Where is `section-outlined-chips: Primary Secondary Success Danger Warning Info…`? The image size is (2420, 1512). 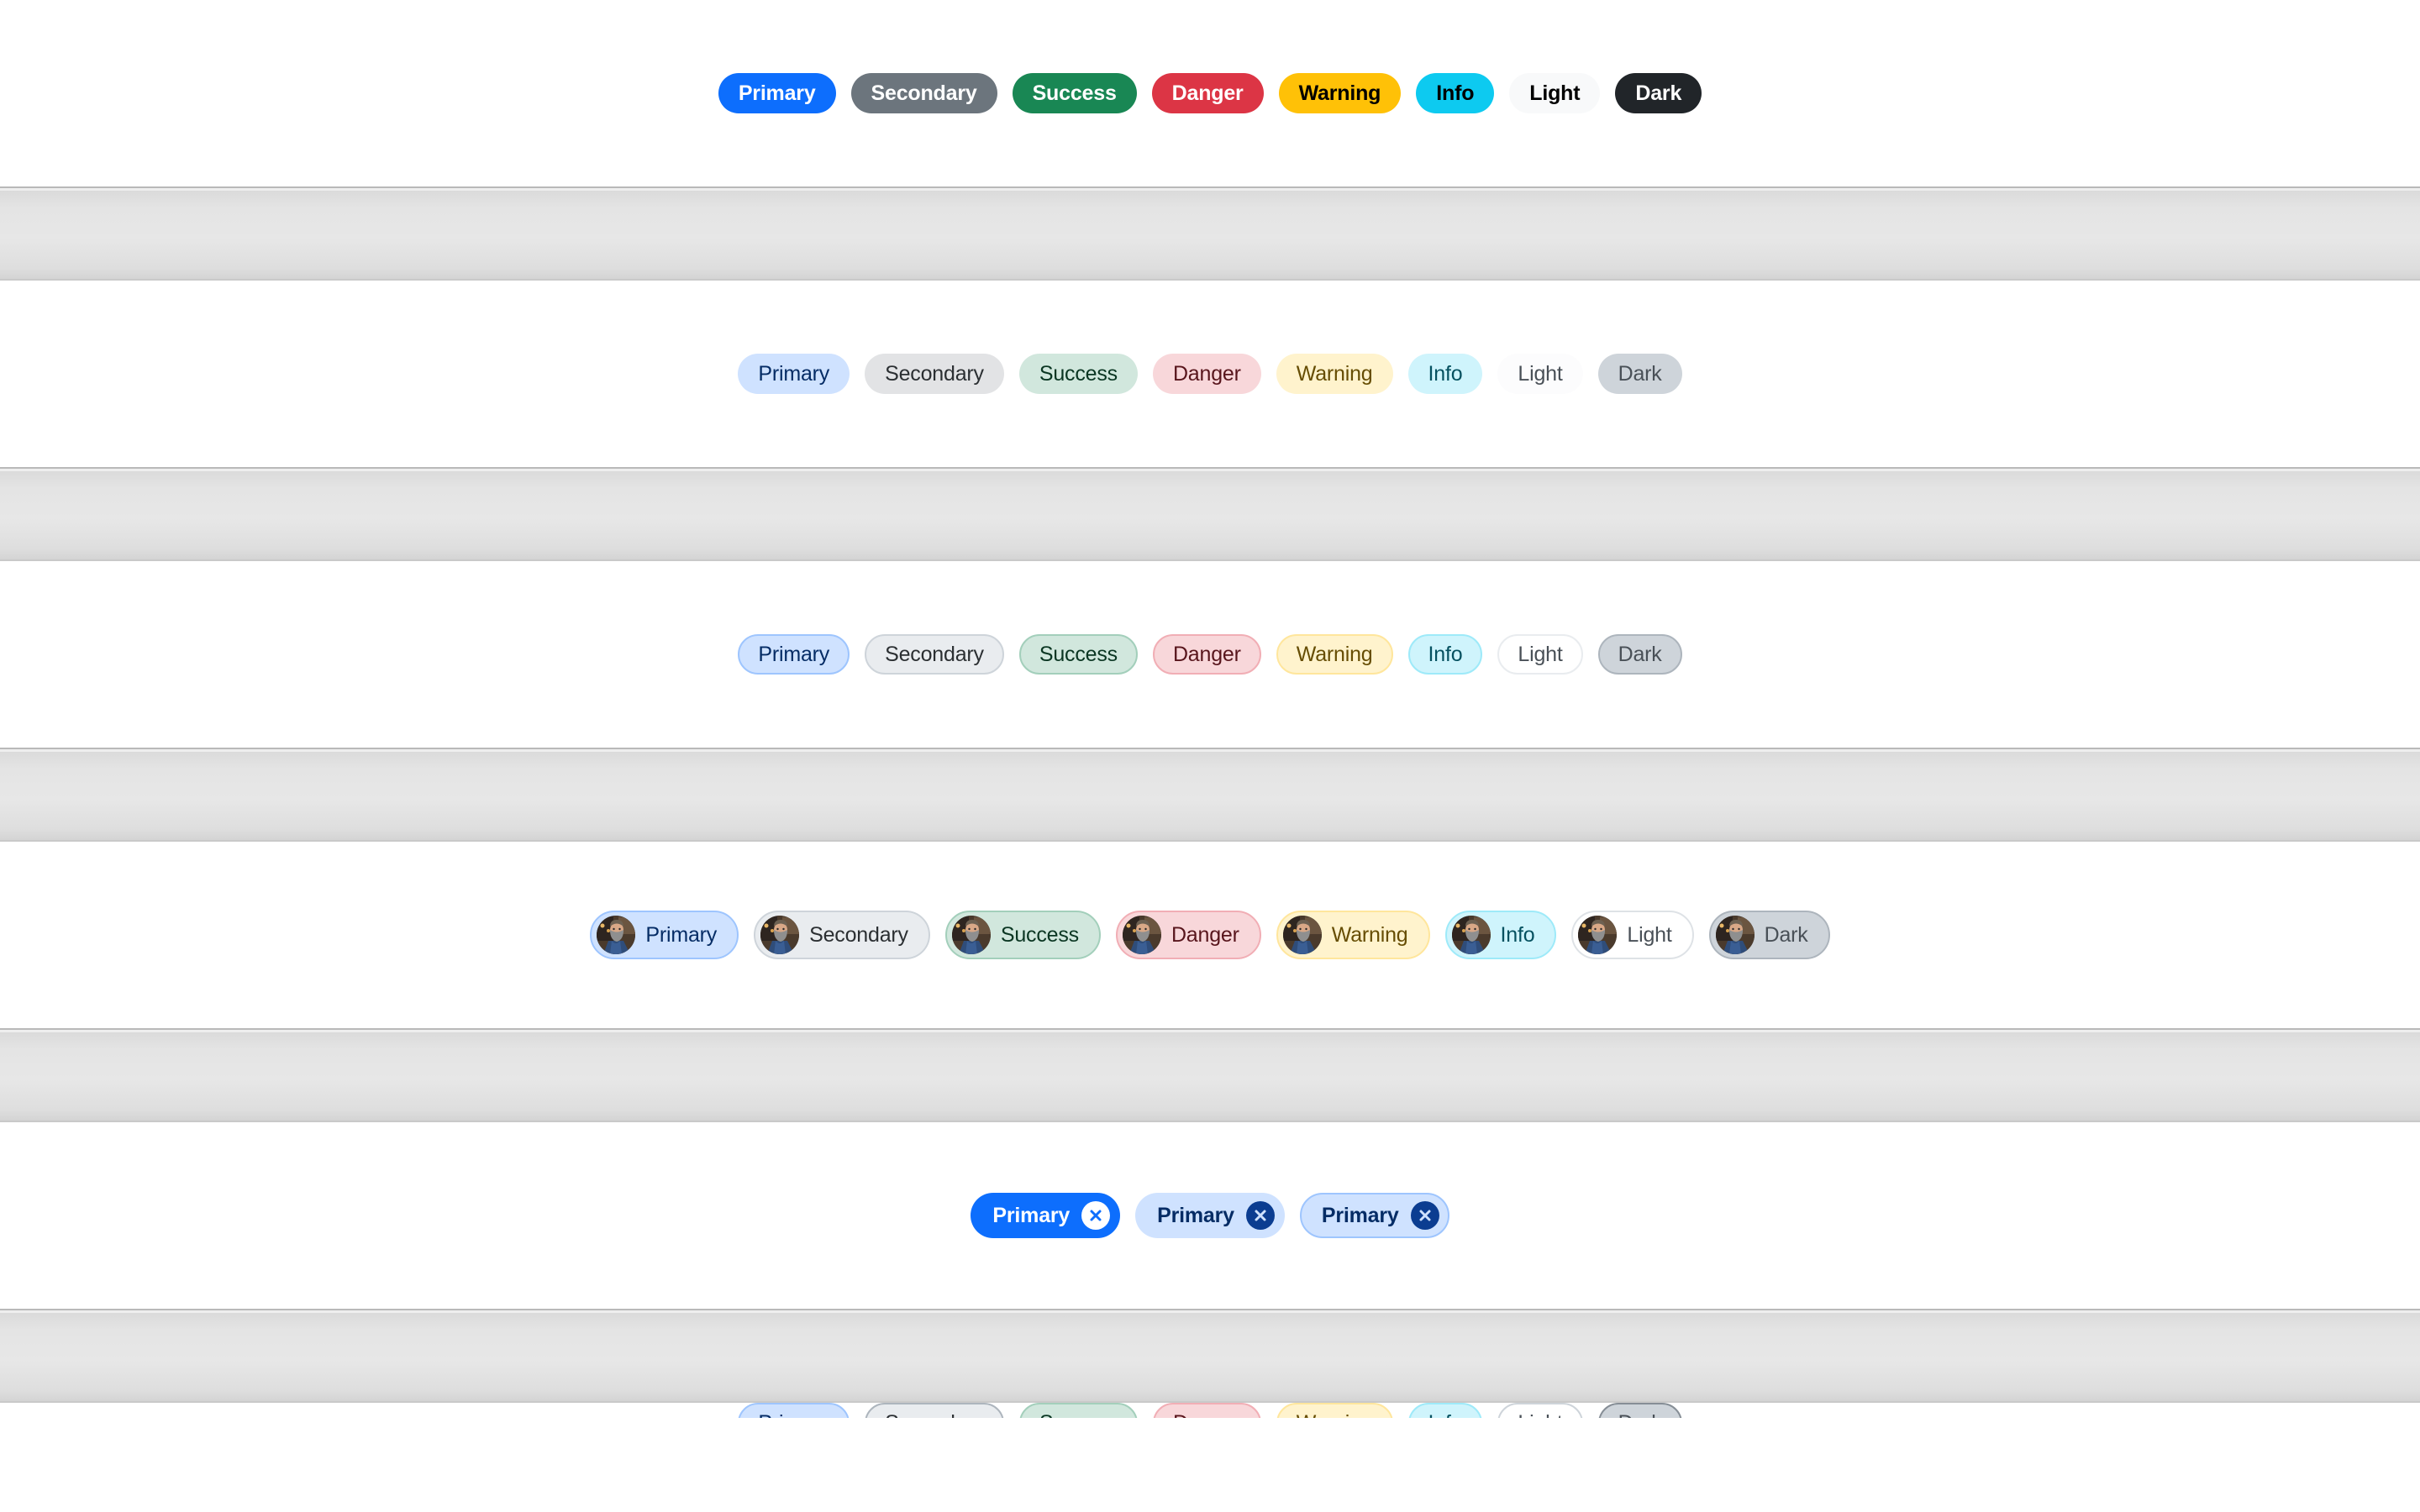
section-outlined-chips: Primary Secondary Success Danger Warning Info… is located at coordinates (1210, 654).